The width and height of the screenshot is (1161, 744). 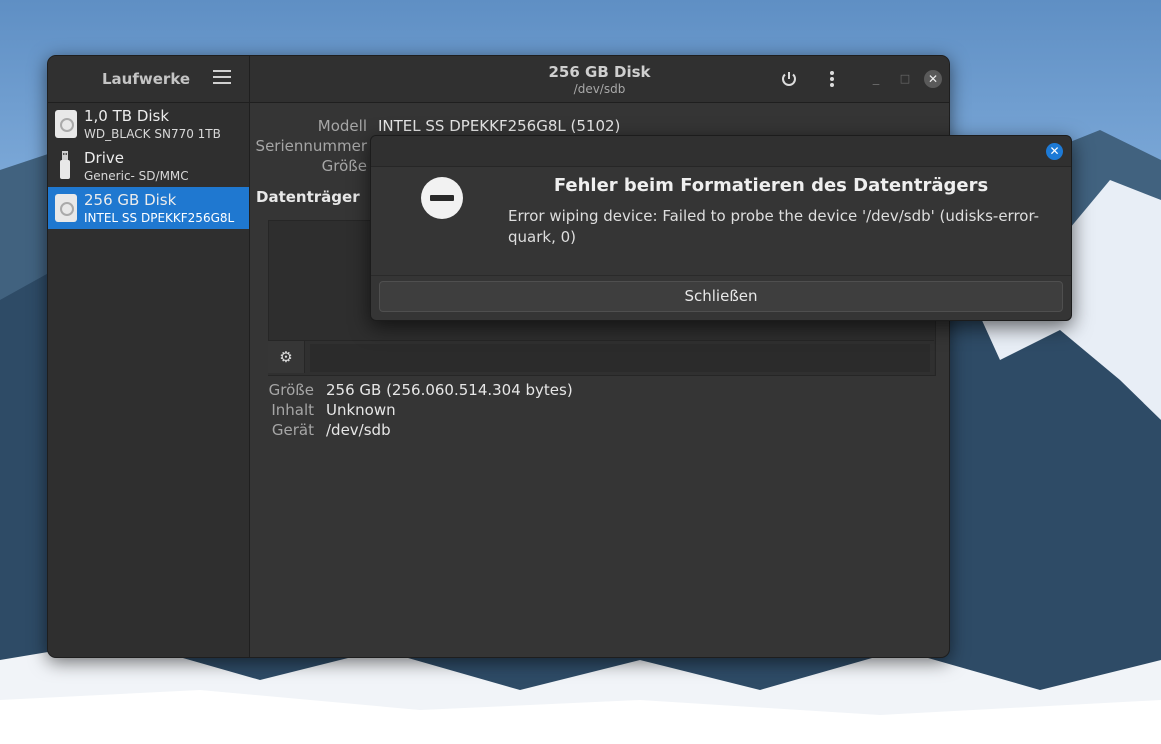 What do you see at coordinates (361, 410) in the screenshot?
I see `volume-content-value: Unknown` at bounding box center [361, 410].